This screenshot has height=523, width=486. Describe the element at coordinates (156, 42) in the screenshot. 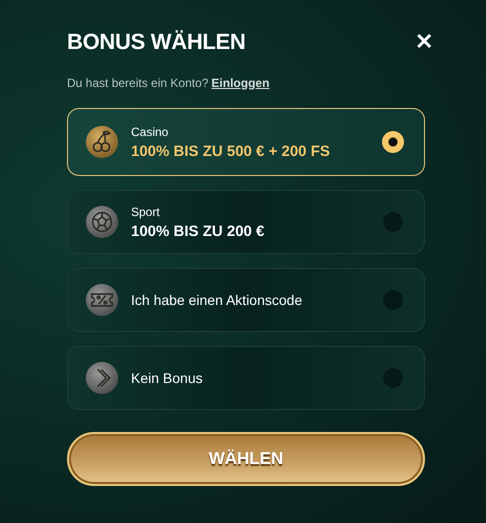

I see `dialog-title: BONUS WÄHLEN` at that location.